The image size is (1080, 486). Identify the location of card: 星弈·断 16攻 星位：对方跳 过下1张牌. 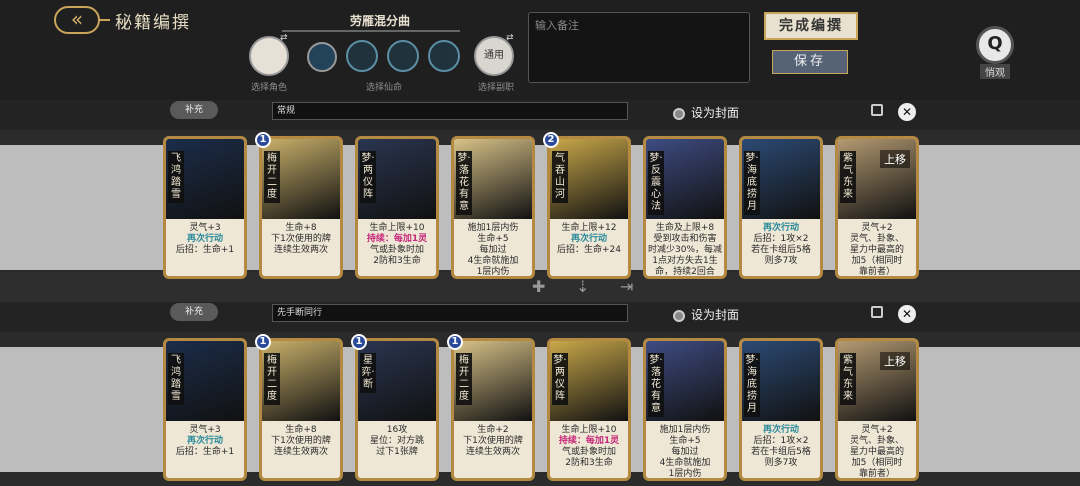
(397, 409).